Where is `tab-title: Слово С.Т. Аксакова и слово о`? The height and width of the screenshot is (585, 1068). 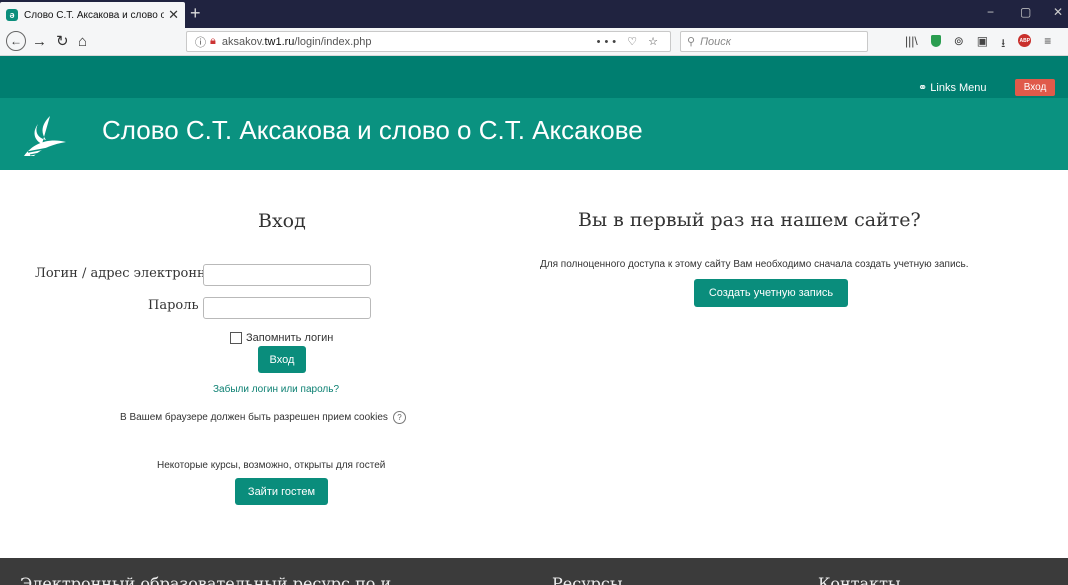 tab-title: Слово С.Т. Аксакова и слово о is located at coordinates (94, 15).